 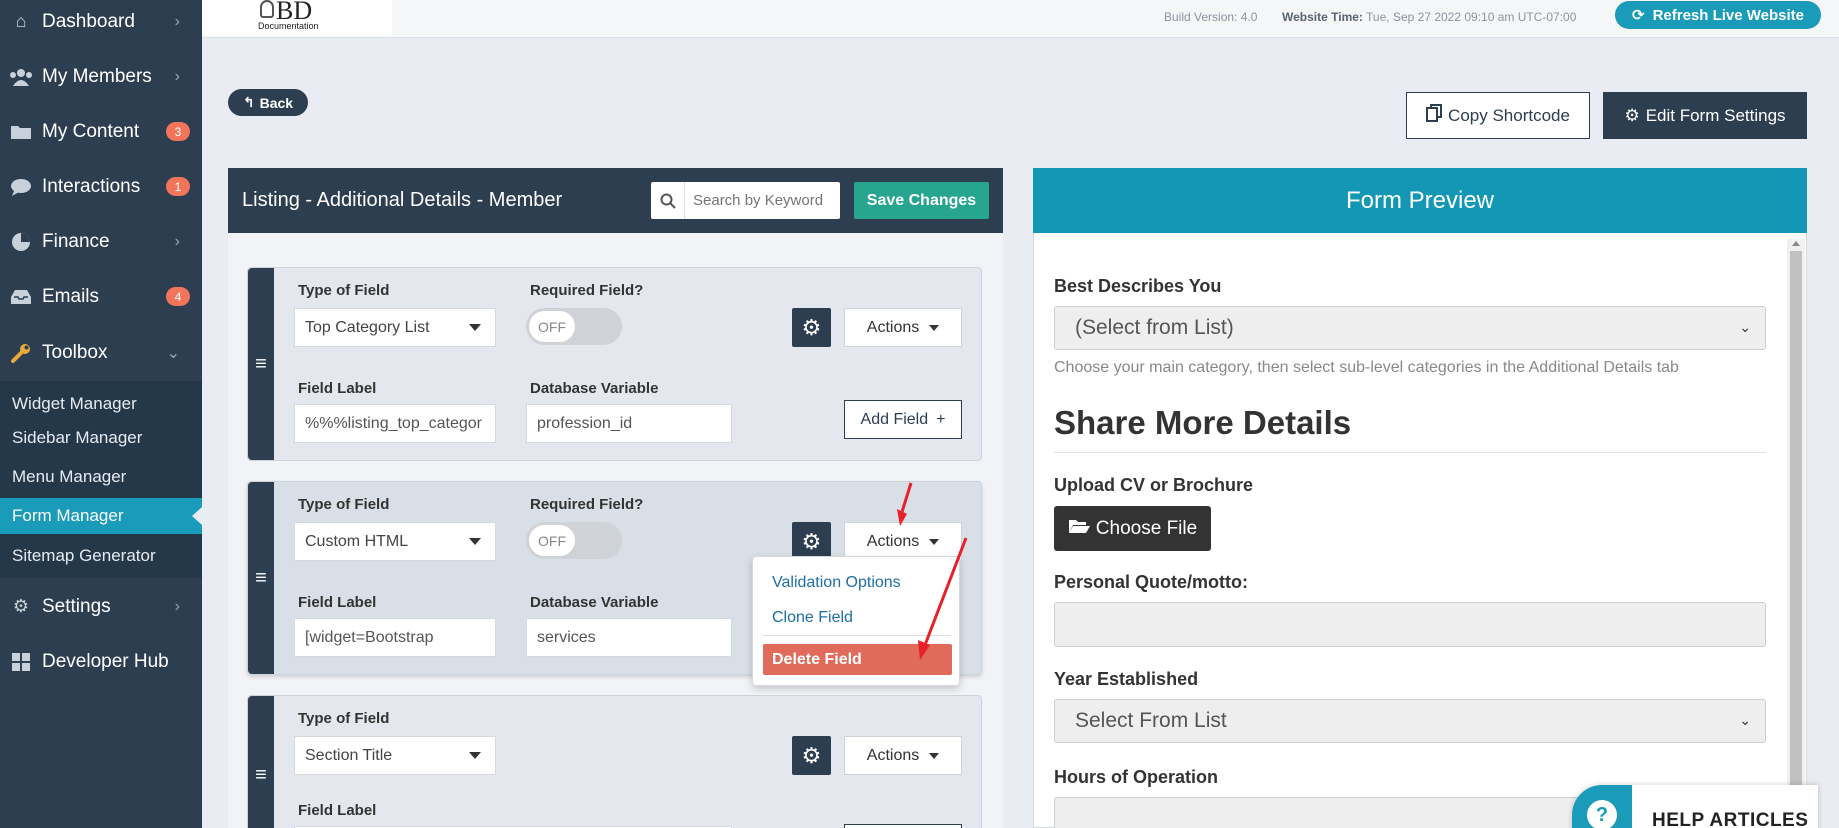 What do you see at coordinates (101, 131) in the screenshot?
I see `sidebar-item-my-content: My Content 3` at bounding box center [101, 131].